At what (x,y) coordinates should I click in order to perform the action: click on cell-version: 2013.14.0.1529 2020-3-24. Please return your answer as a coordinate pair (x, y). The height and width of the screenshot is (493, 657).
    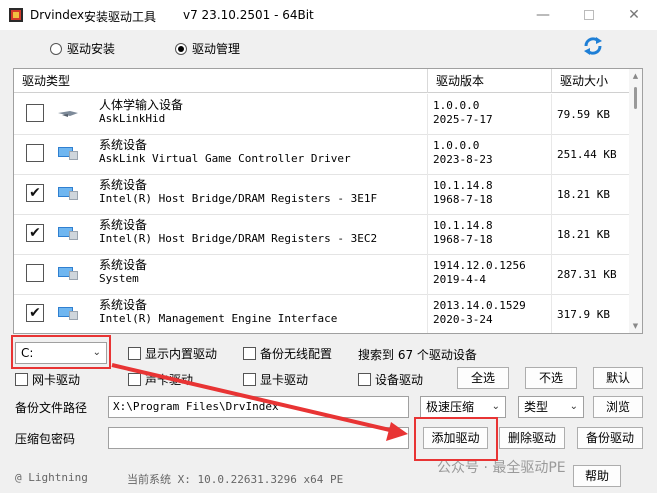
    Looking at the image, I should click on (490, 313).